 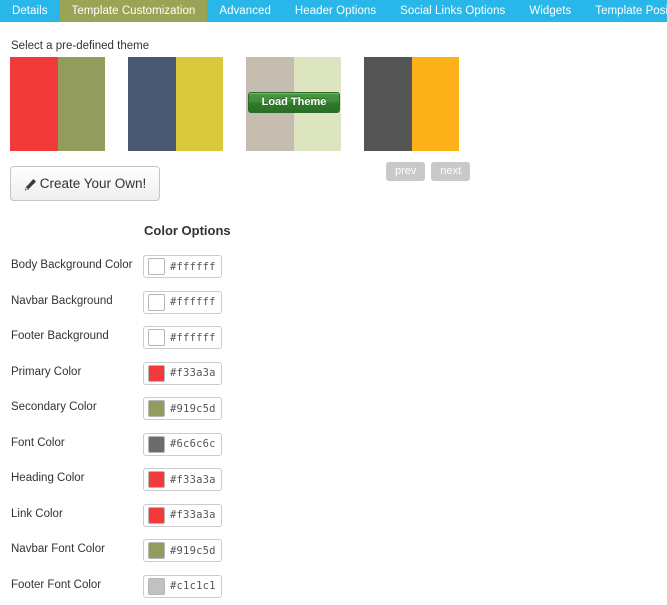 What do you see at coordinates (82, 104) in the screenshot?
I see `theme-swatch-1-right-color` at bounding box center [82, 104].